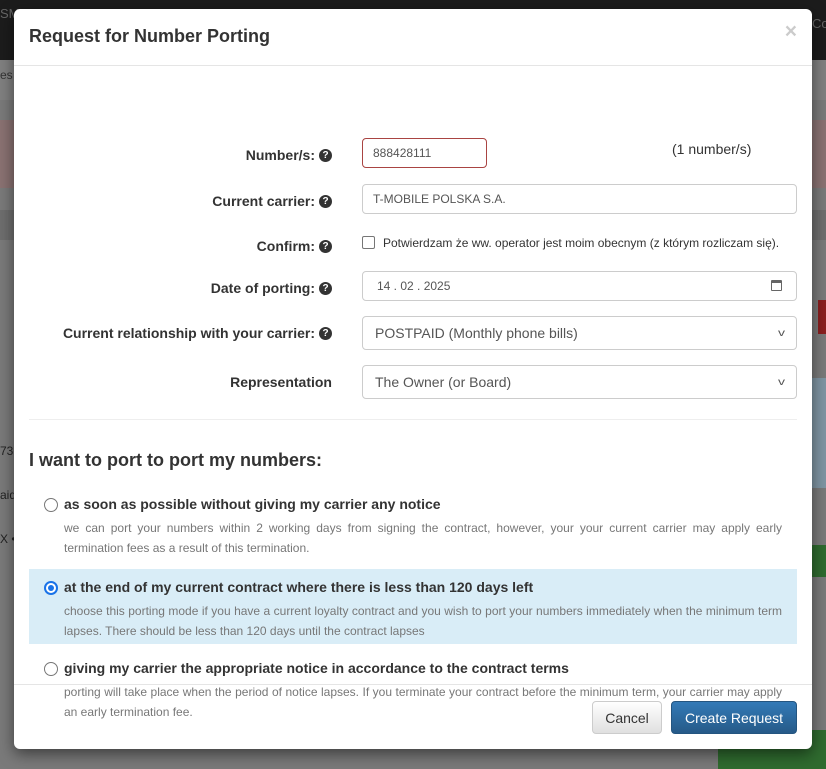  I want to click on date-label-text: Date of porting:, so click(262, 288).